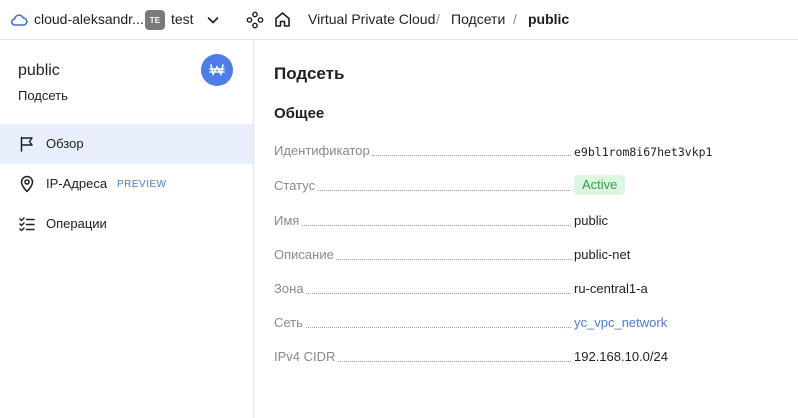  I want to click on sidebar-item-ip-addresses: IP-Адреса PREVIEW, so click(126, 184).